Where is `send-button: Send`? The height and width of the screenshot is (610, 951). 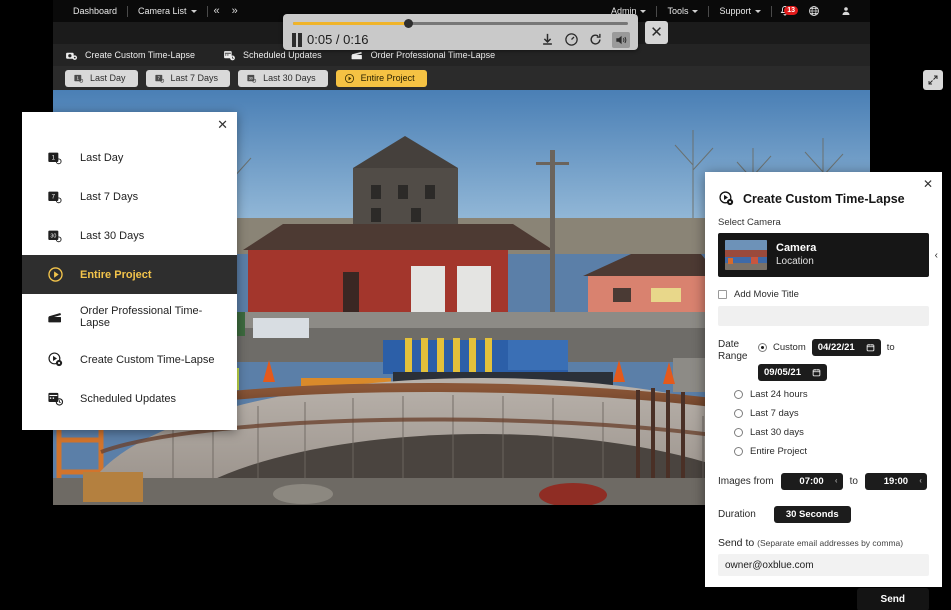
send-button: Send is located at coordinates (892, 599).